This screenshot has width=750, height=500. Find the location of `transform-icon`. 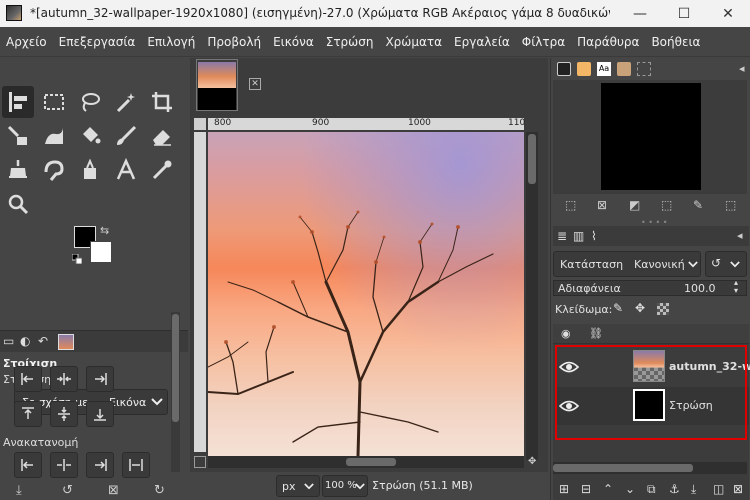

transform-icon is located at coordinates (18, 136).